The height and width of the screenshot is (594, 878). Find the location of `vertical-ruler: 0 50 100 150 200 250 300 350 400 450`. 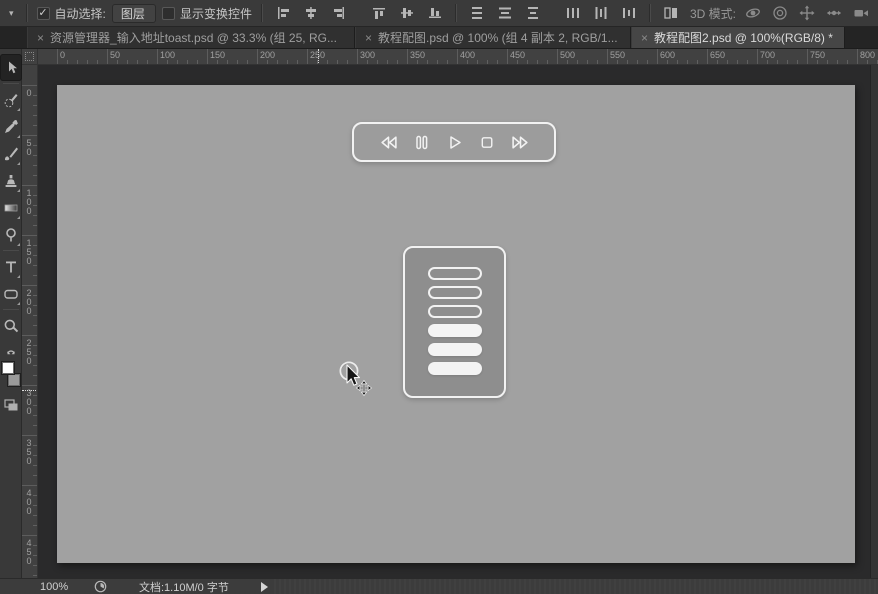

vertical-ruler: 0 50 100 150 200 250 300 350 400 450 is located at coordinates (30, 321).